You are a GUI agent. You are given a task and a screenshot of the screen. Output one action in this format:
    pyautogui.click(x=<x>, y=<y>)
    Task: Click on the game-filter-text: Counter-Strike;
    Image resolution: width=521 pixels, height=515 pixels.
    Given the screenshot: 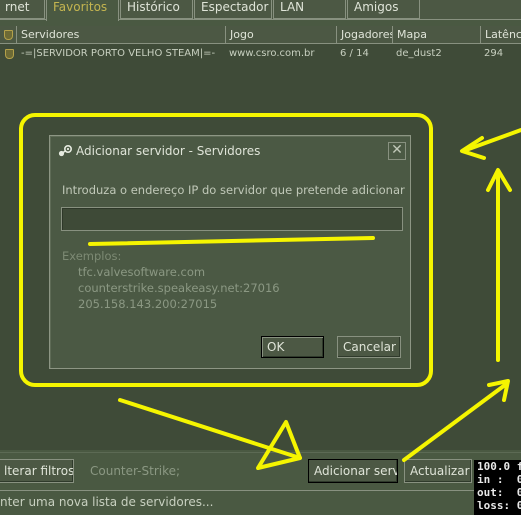 What is the action you would take?
    pyautogui.click(x=135, y=471)
    